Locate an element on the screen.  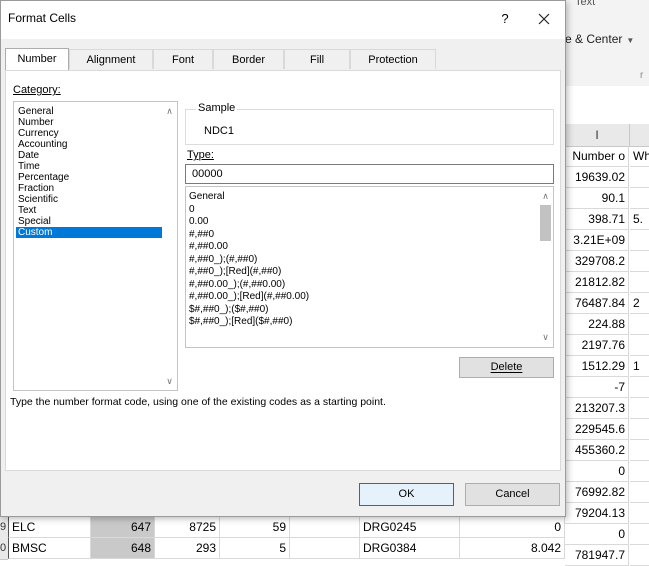
format-code-item: $#,##0_);[Red]($#,##0) is located at coordinates (240, 321).